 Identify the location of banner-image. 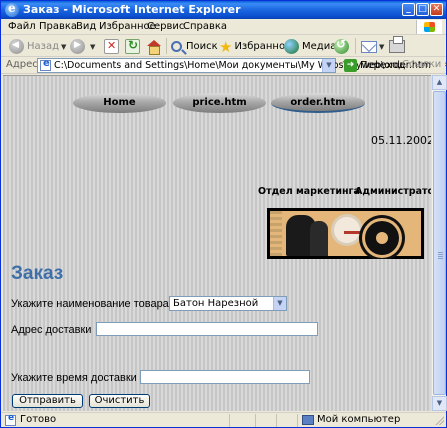
(345, 233).